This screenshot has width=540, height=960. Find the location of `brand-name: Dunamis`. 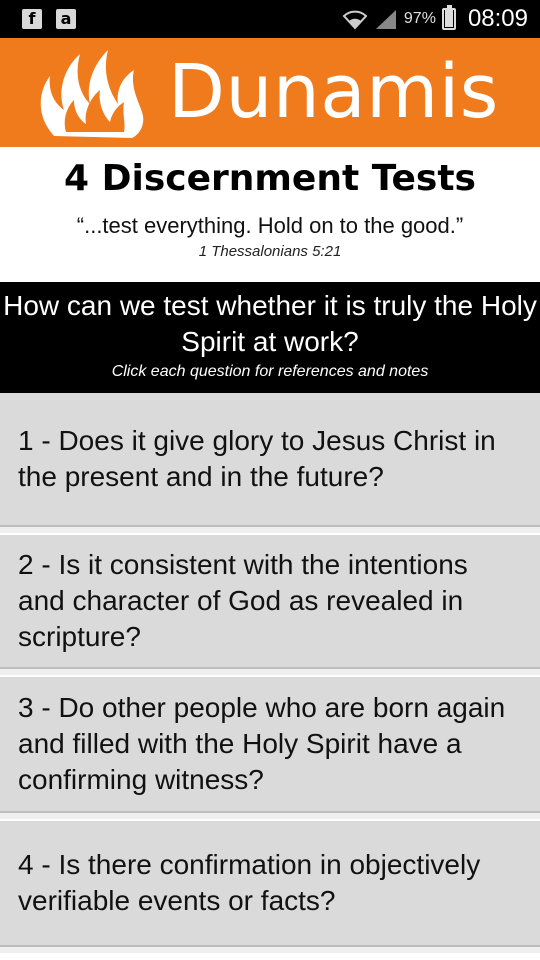

brand-name: Dunamis is located at coordinates (333, 92).